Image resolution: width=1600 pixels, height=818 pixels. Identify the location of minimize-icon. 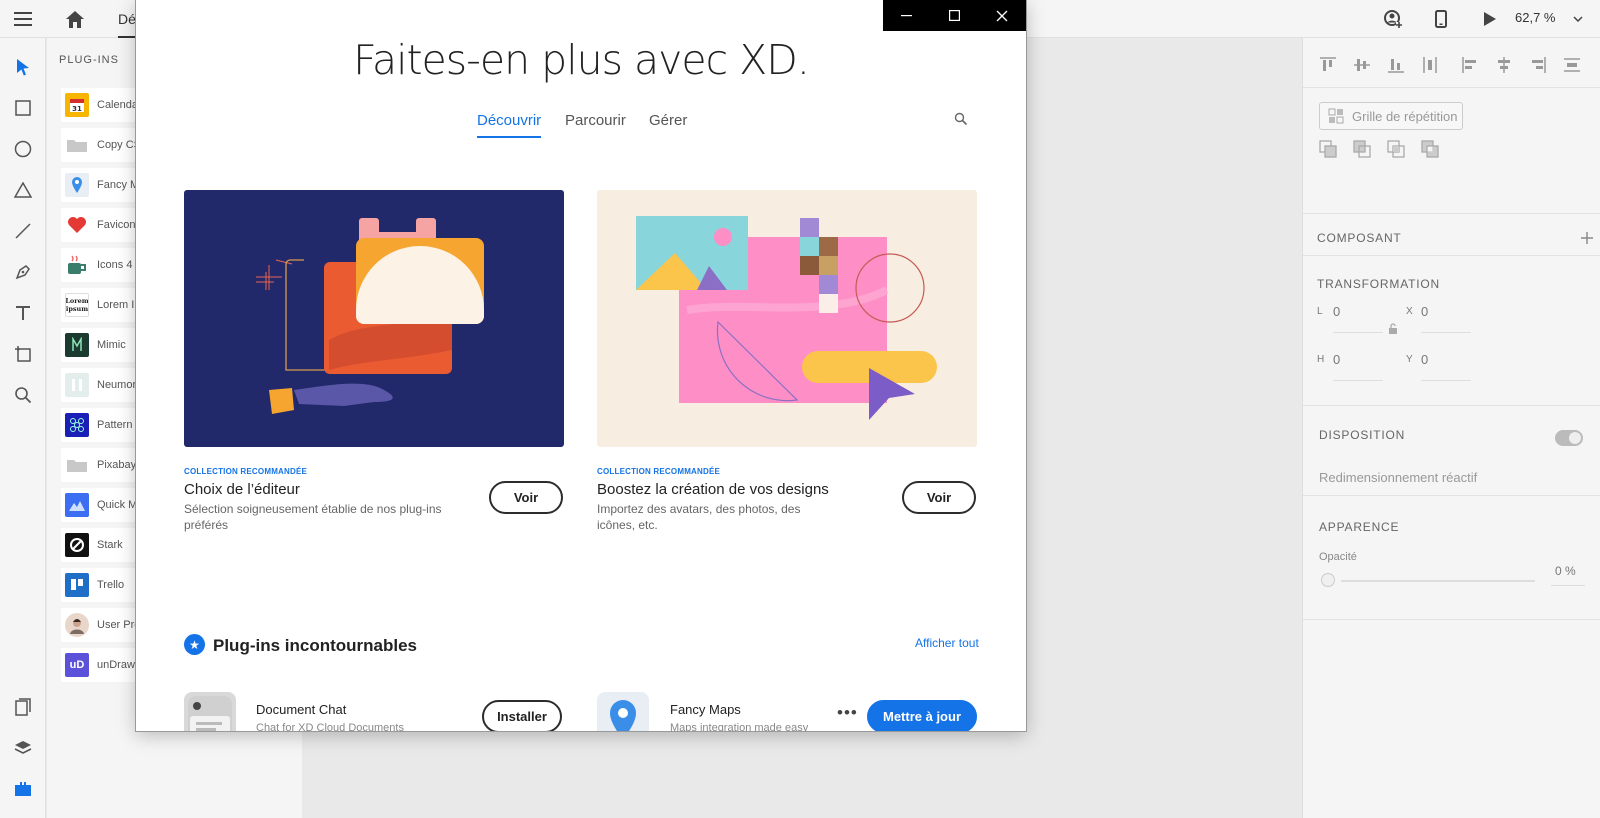
(907, 15).